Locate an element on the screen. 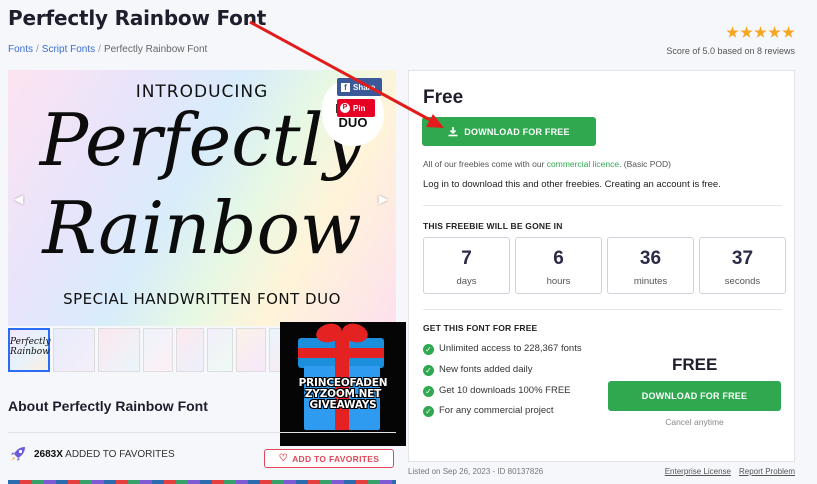 Image resolution: width=817 pixels, height=484 pixels. pinterest-icon: P is located at coordinates (345, 108).